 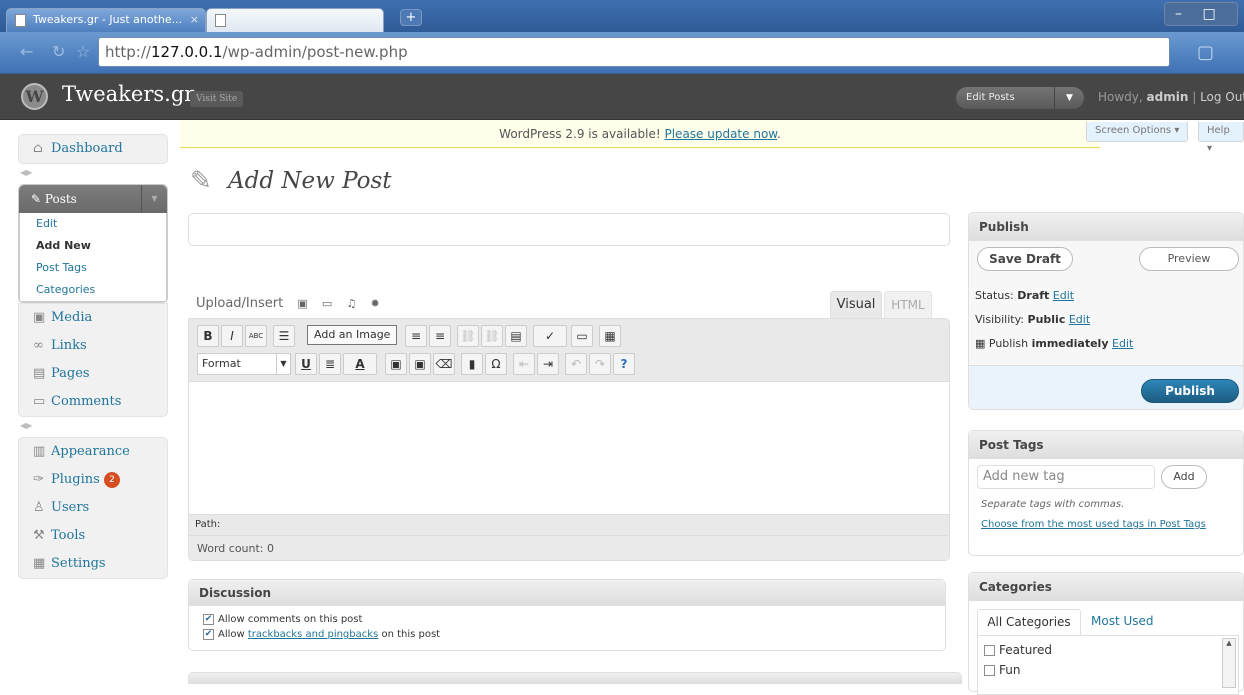 I want to click on outdent-button: ⇤, so click(x=524, y=364).